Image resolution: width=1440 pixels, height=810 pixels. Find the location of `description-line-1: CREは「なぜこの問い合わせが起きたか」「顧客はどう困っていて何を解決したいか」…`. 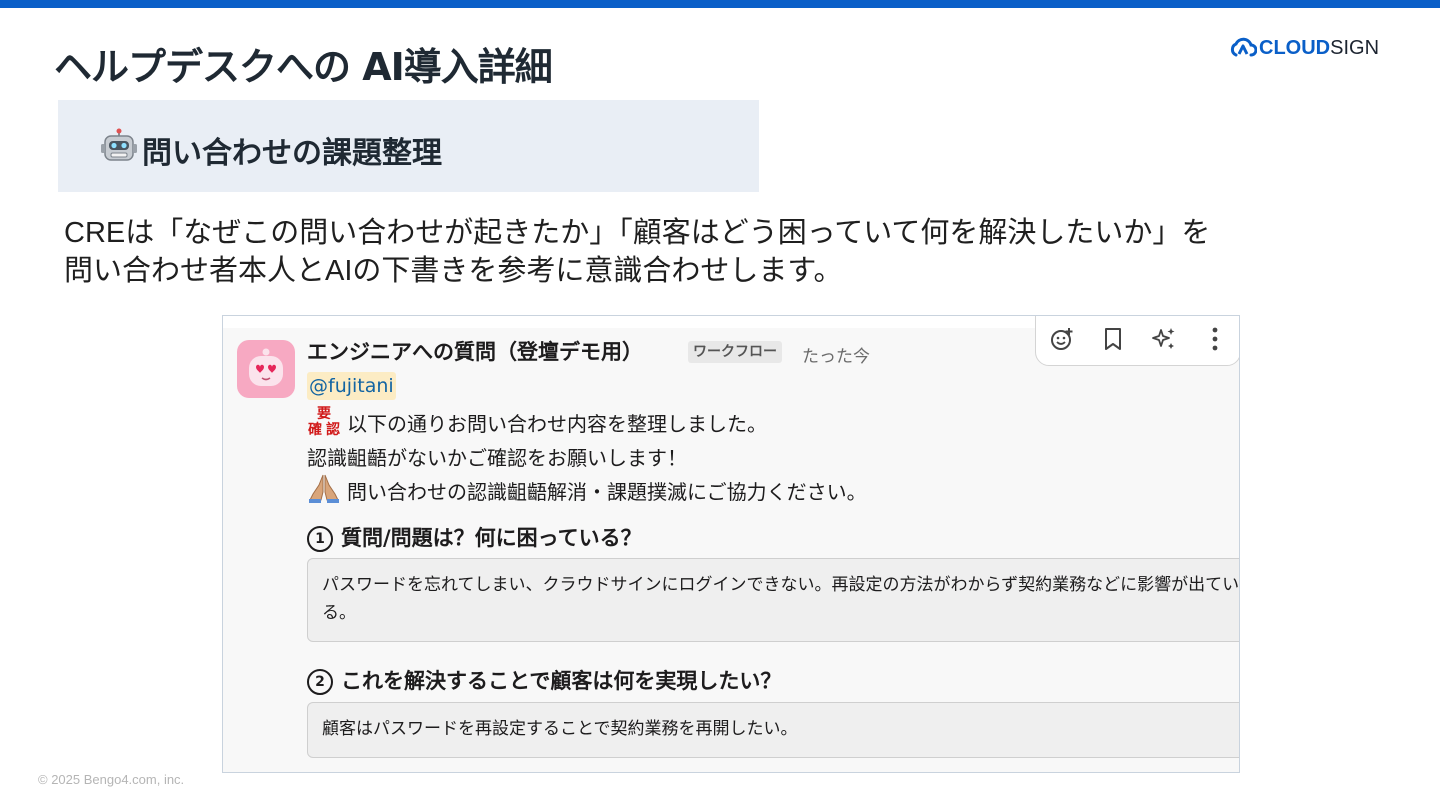

description-line-1: CREは「なぜこの問い合わせが起きたか」「顧客はどう困っていて何を解決したいか」… is located at coordinates (637, 233).